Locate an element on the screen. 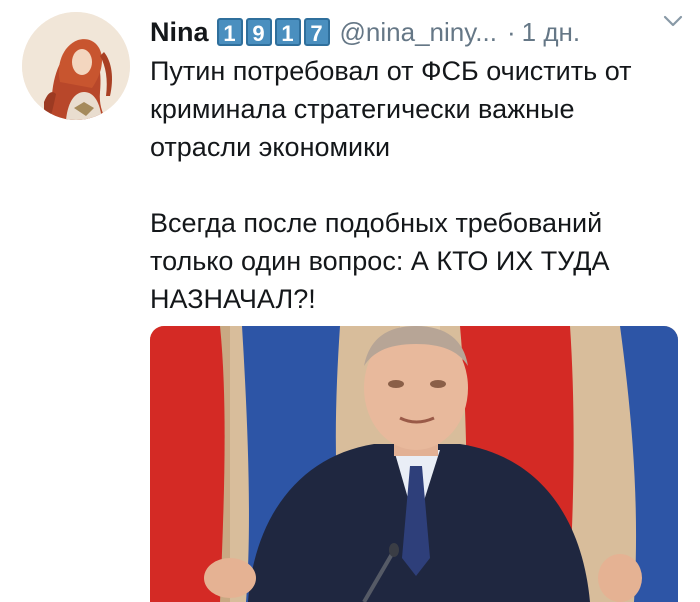 Image resolution: width=700 pixels, height=602 pixels. avatar is located at coordinates (76, 66).